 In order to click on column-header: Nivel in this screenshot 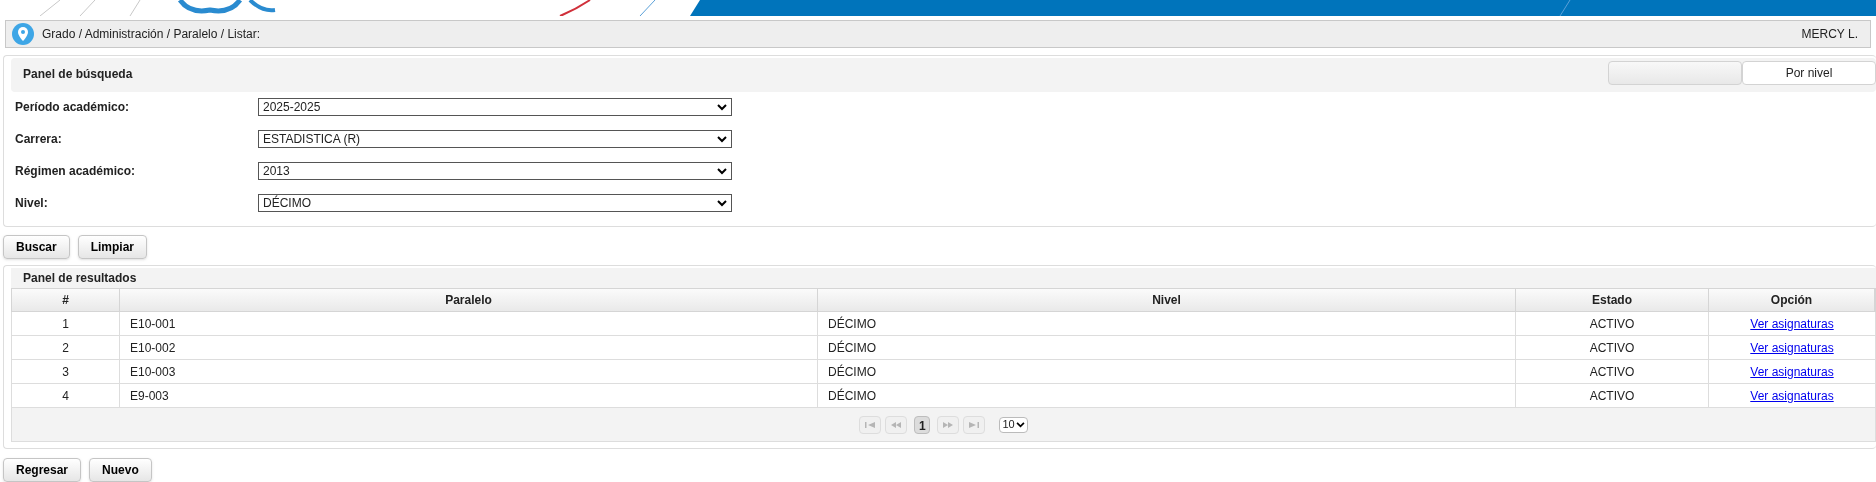, I will do `click(1167, 300)`.